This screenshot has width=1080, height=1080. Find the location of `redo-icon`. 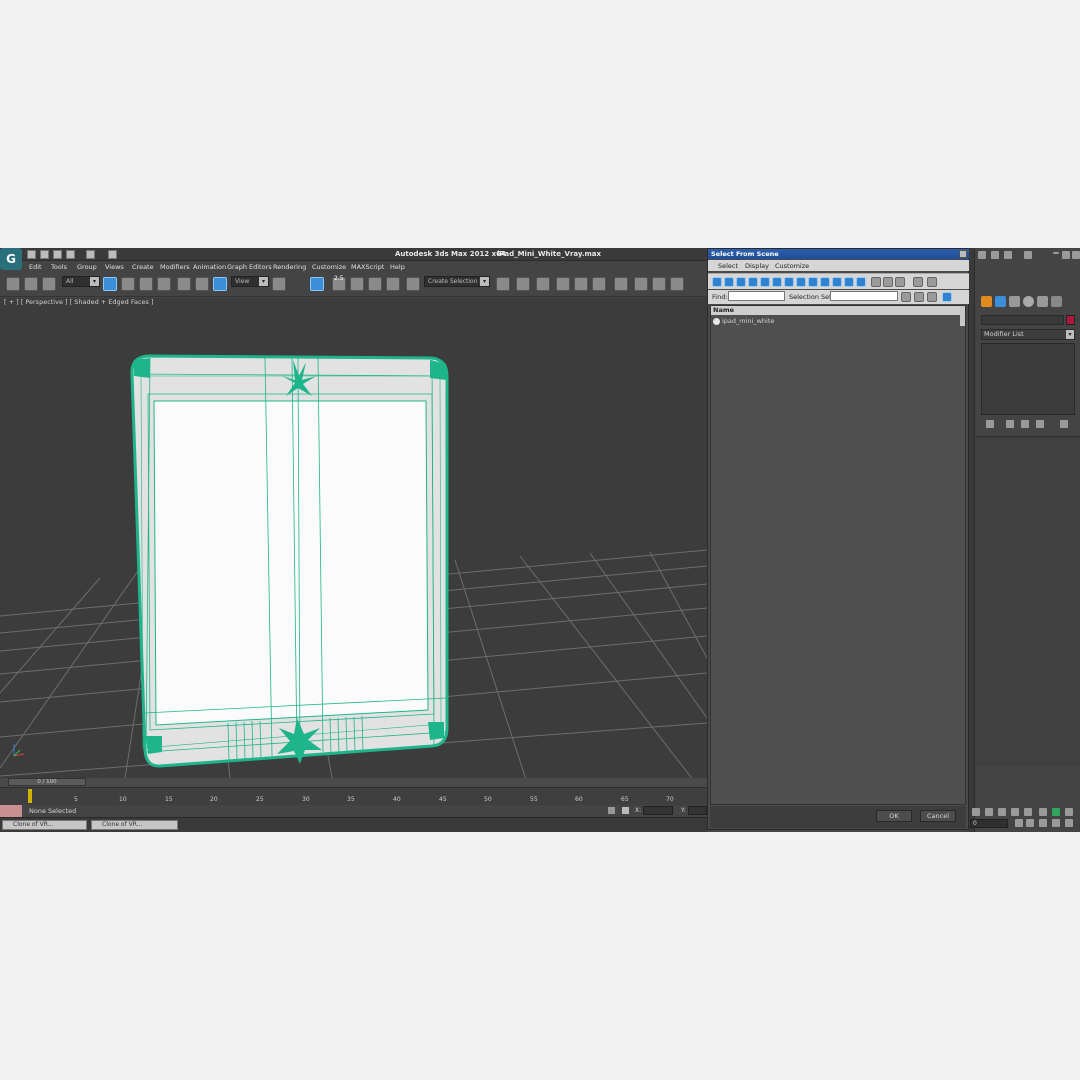

redo-icon is located at coordinates (90, 254).